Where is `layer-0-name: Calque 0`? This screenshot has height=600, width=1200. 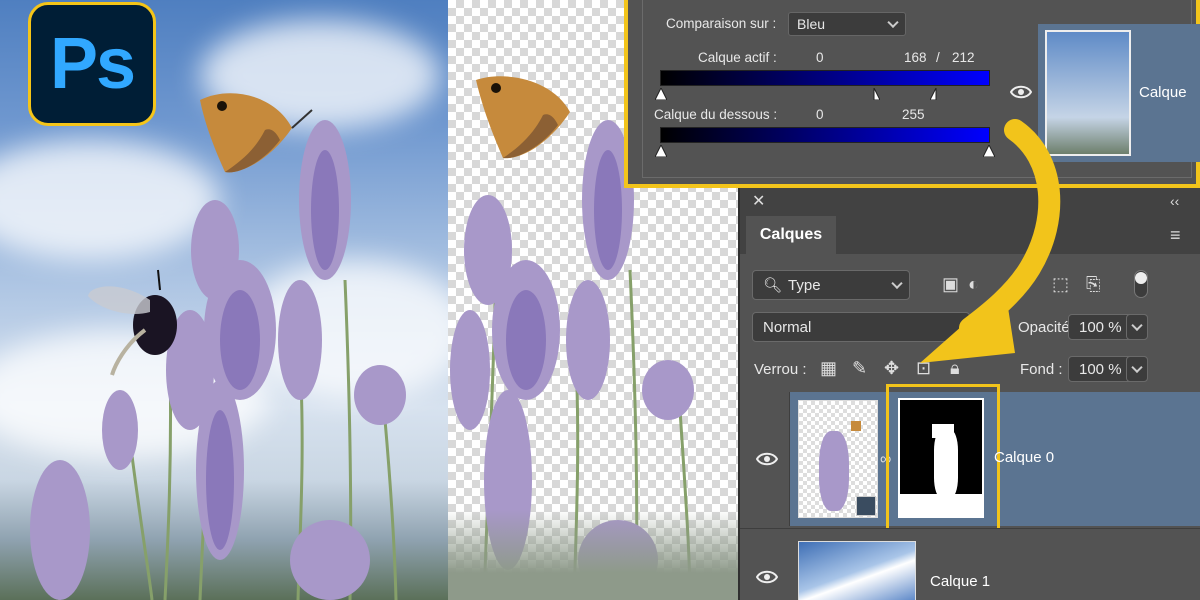
layer-0-name: Calque 0 is located at coordinates (1024, 457).